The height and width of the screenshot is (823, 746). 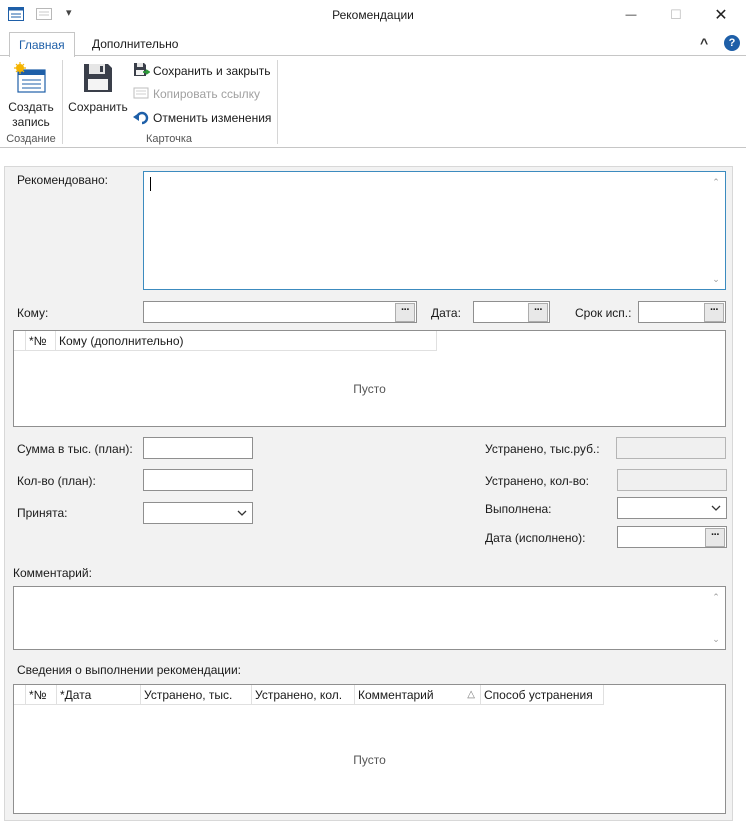 I want to click on collapse-ribbon-icon: ^, so click(x=704, y=43).